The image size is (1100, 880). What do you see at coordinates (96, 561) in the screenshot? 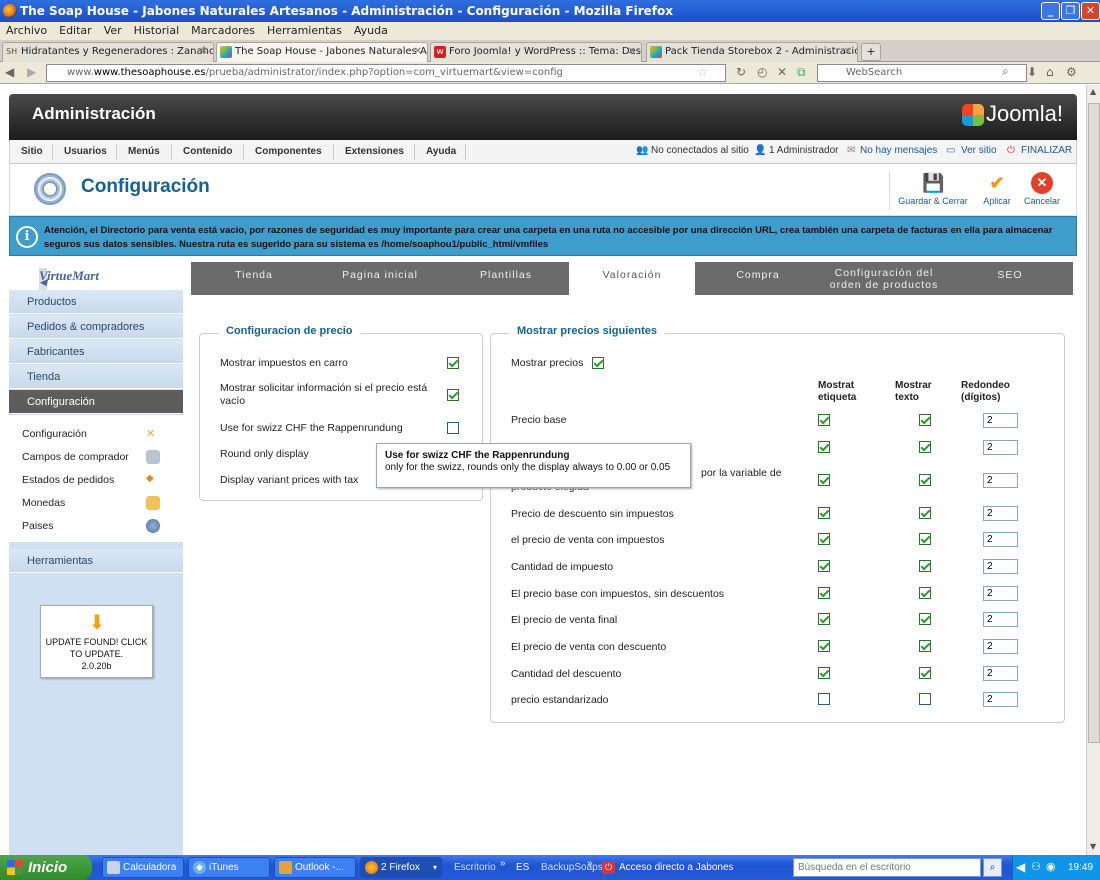
I see `sidebar-item-herramientas: Herramientas` at bounding box center [96, 561].